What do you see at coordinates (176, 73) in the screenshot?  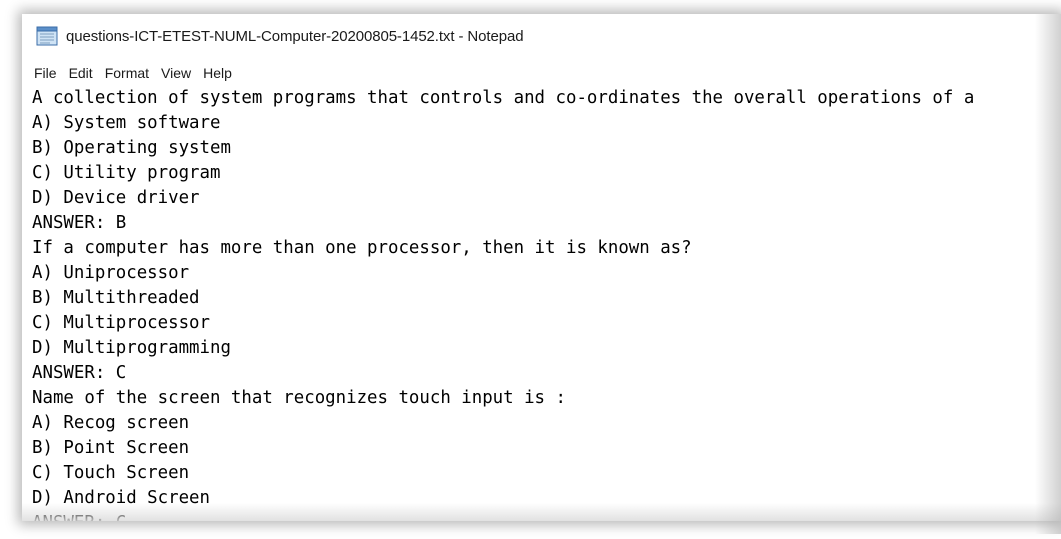 I see `menu-view: View` at bounding box center [176, 73].